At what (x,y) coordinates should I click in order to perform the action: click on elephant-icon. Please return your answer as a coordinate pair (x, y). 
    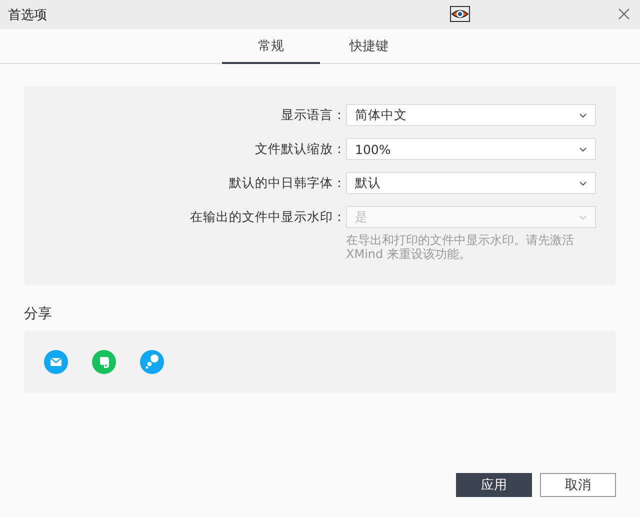
    Looking at the image, I should click on (104, 362).